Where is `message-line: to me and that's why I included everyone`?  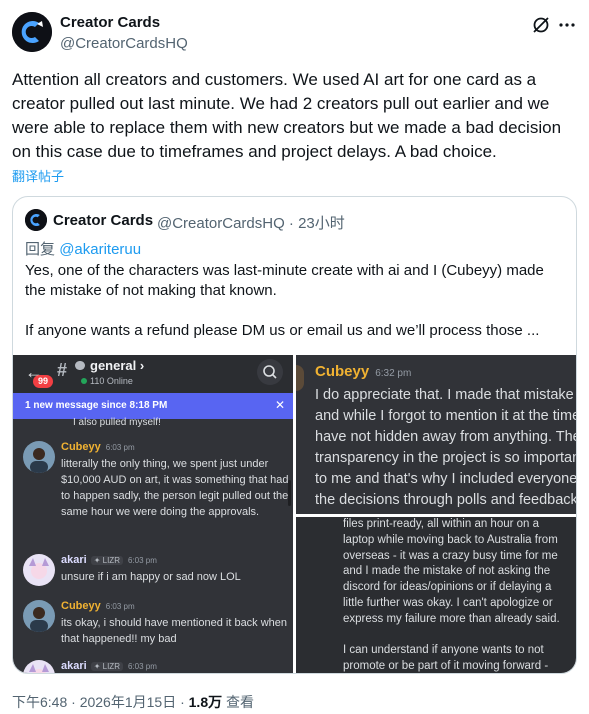
message-line: to me and that's why I included everyone is located at coordinates (446, 479).